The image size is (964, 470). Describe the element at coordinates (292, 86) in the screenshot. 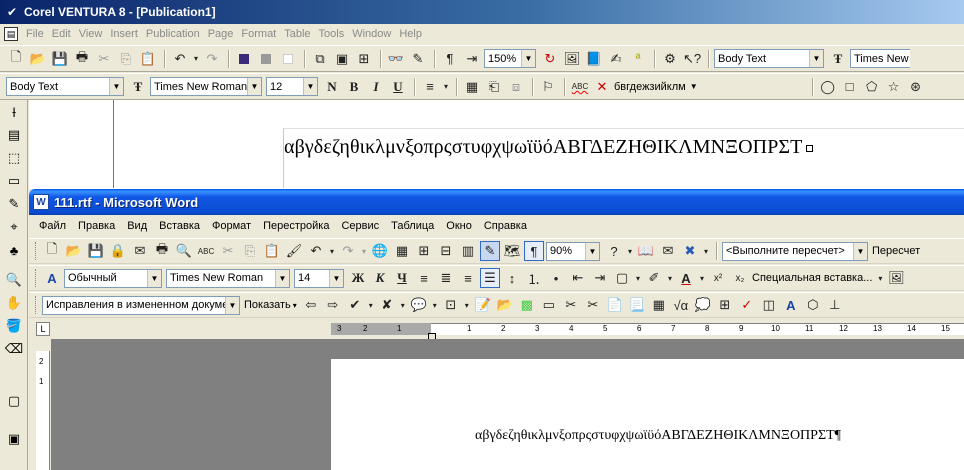

I see `ventura-size-combo: 12 ▼` at that location.